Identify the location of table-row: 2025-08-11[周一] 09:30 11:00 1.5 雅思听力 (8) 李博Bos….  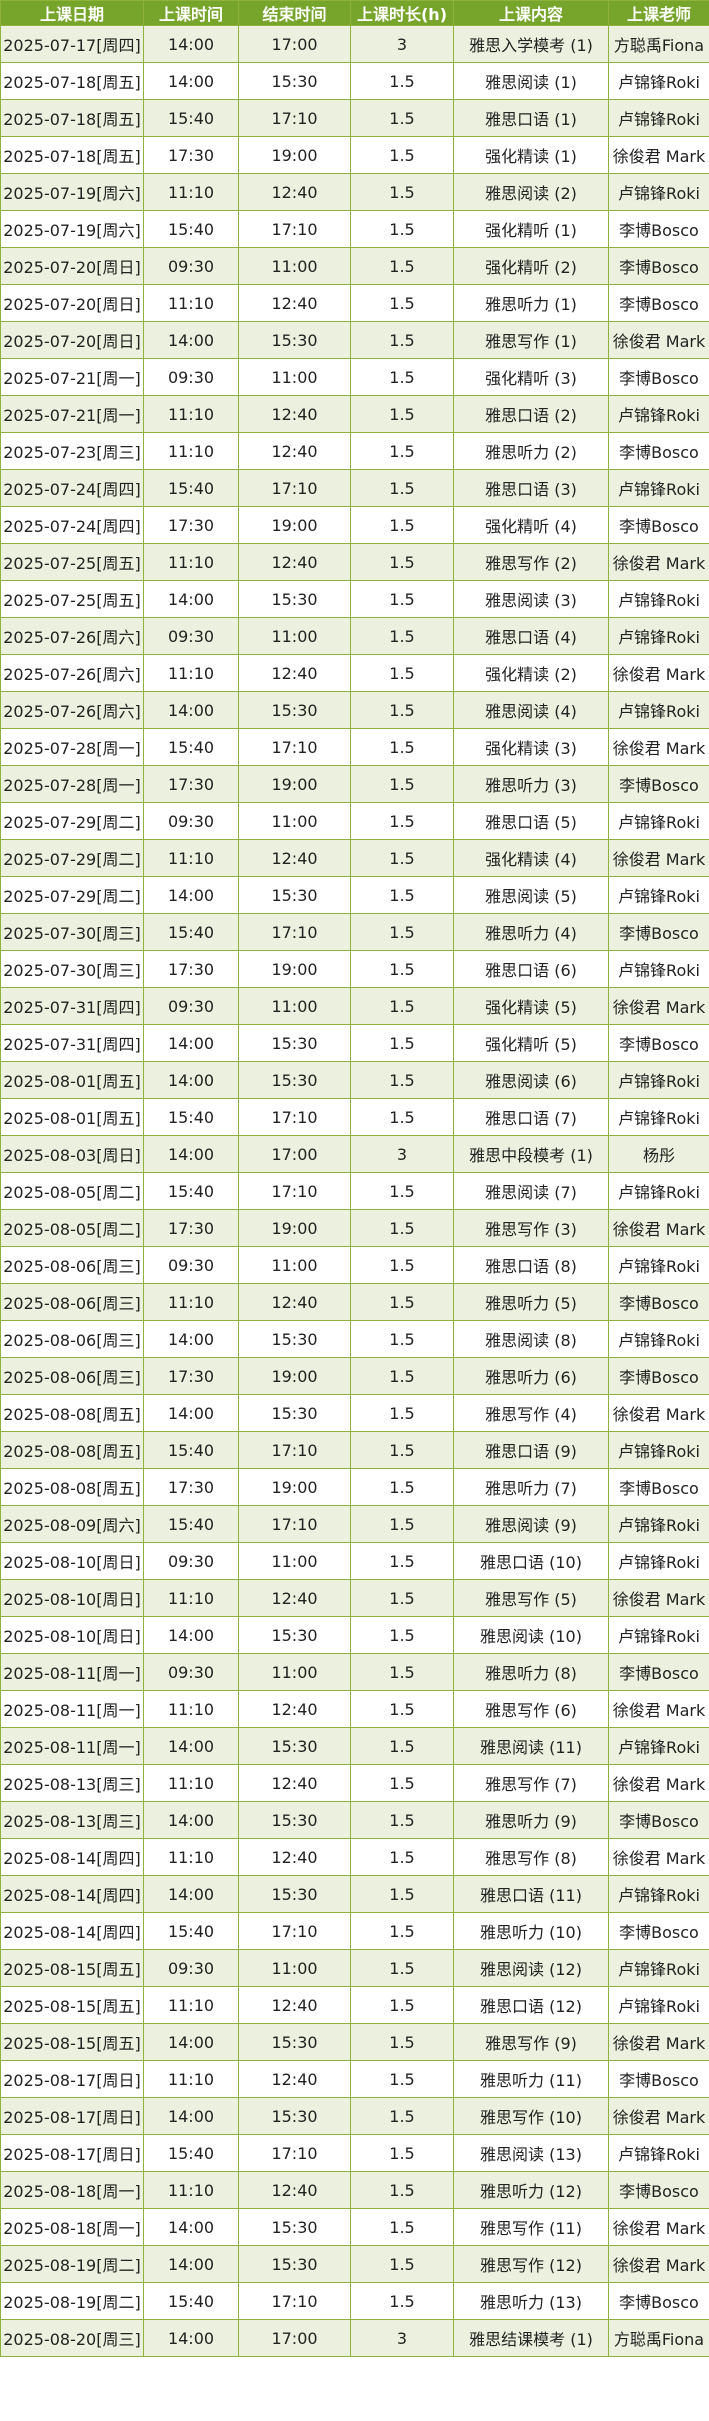
(354, 1672).